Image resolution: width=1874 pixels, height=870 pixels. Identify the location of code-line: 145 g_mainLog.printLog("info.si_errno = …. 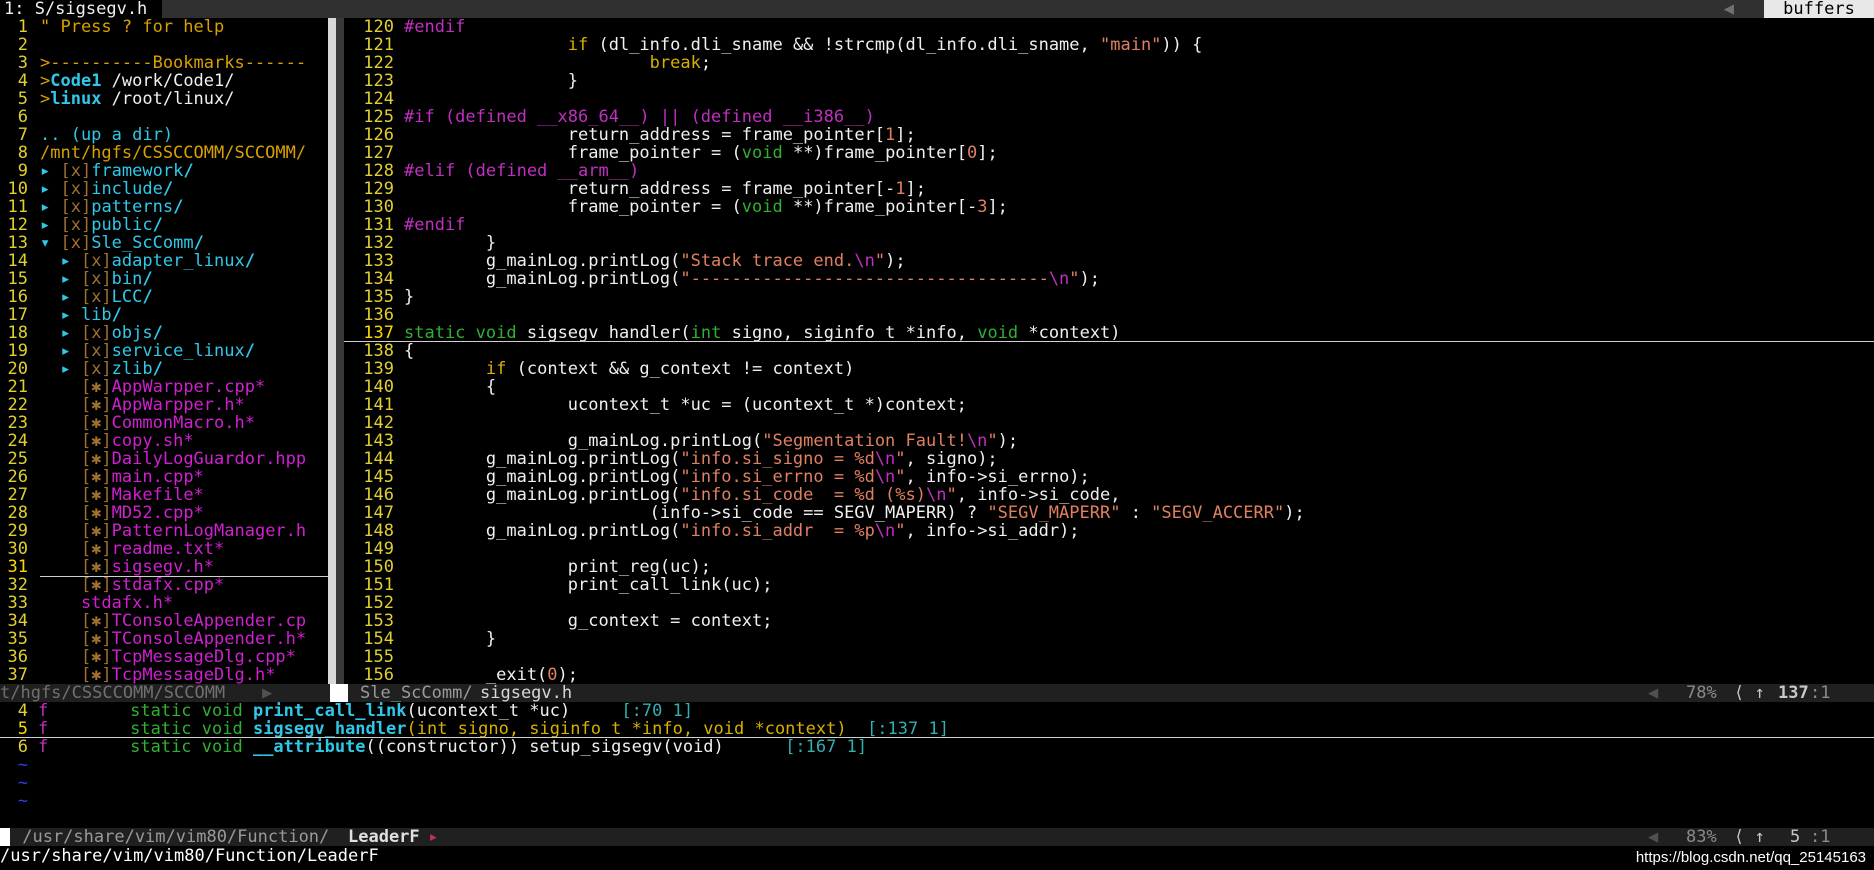
(1109, 477).